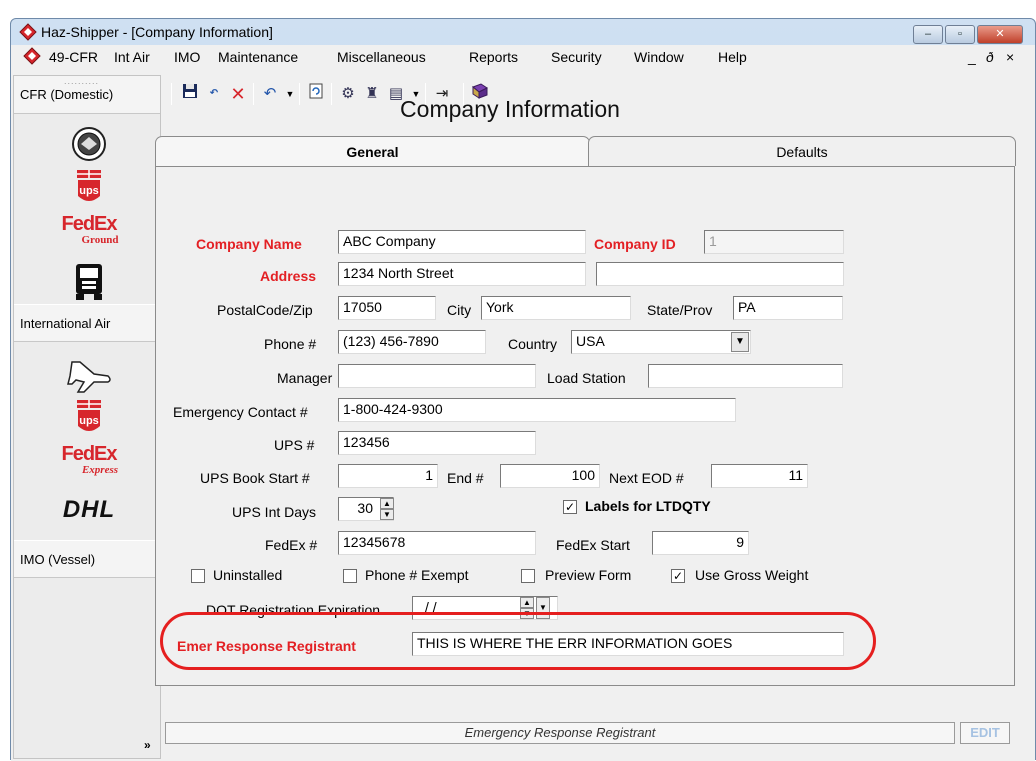 Image resolution: width=1036 pixels, height=761 pixels. I want to click on section-international-air: International Air, so click(87, 323).